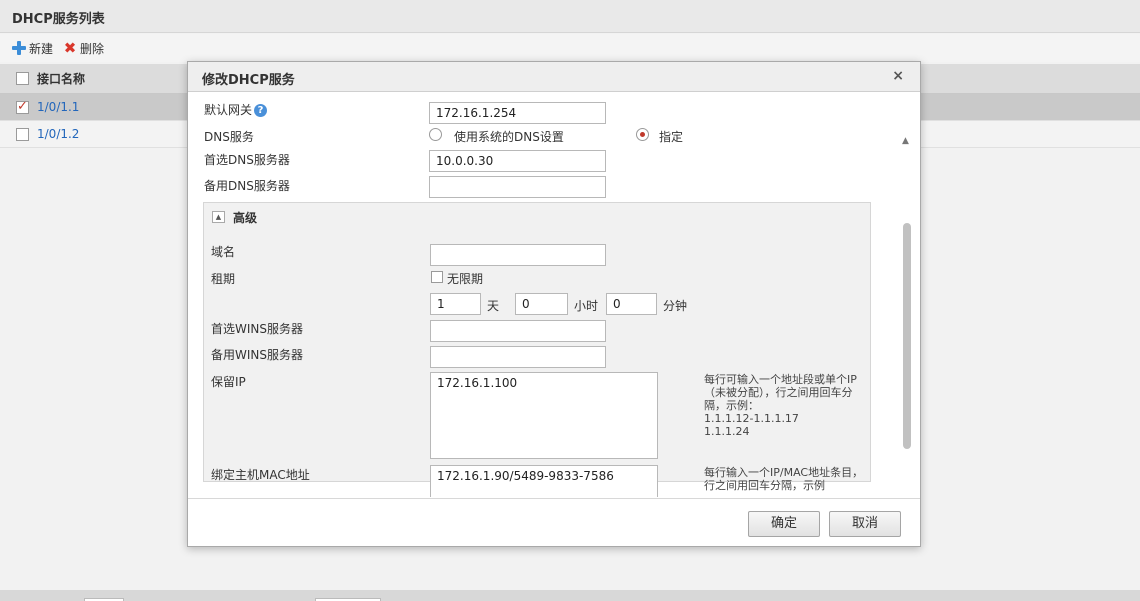  I want to click on mac-bind-label: 绑定主机MAC地址, so click(260, 475).